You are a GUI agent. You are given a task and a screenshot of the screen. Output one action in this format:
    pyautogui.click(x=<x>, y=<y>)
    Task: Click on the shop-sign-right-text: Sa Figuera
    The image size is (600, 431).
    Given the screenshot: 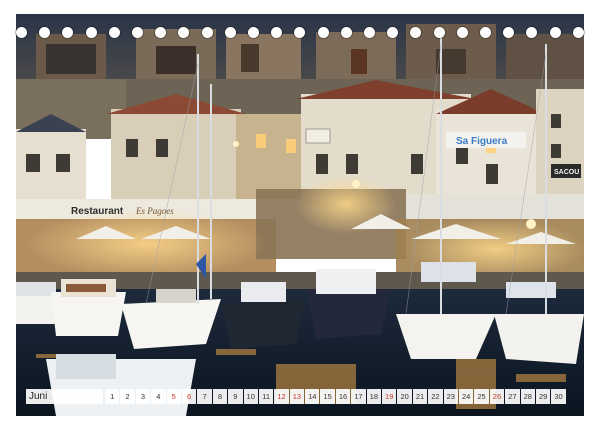 What is the action you would take?
    pyautogui.click(x=482, y=141)
    